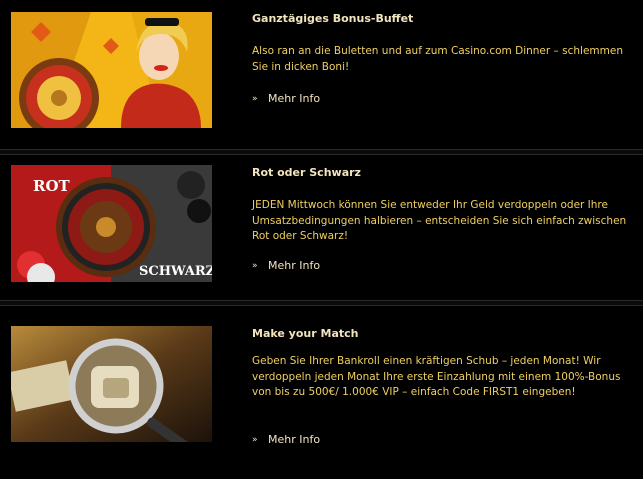  Describe the element at coordinates (52, 186) in the screenshot. I see `image-label-rot: ROT` at that location.